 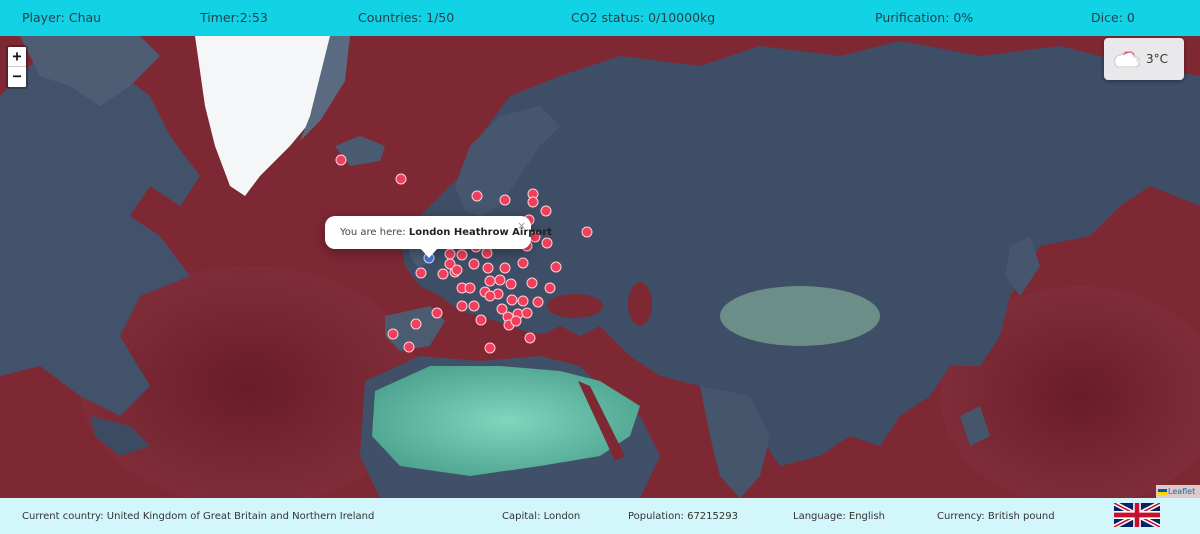 I want to click on currency: Currency: British pound, so click(x=996, y=516).